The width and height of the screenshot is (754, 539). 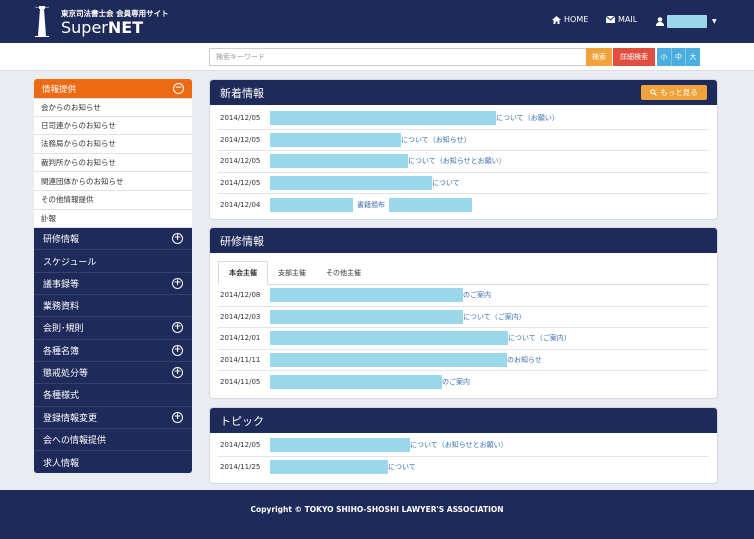 I want to click on item-title-suffix: 書籍頒布, so click(x=371, y=205).